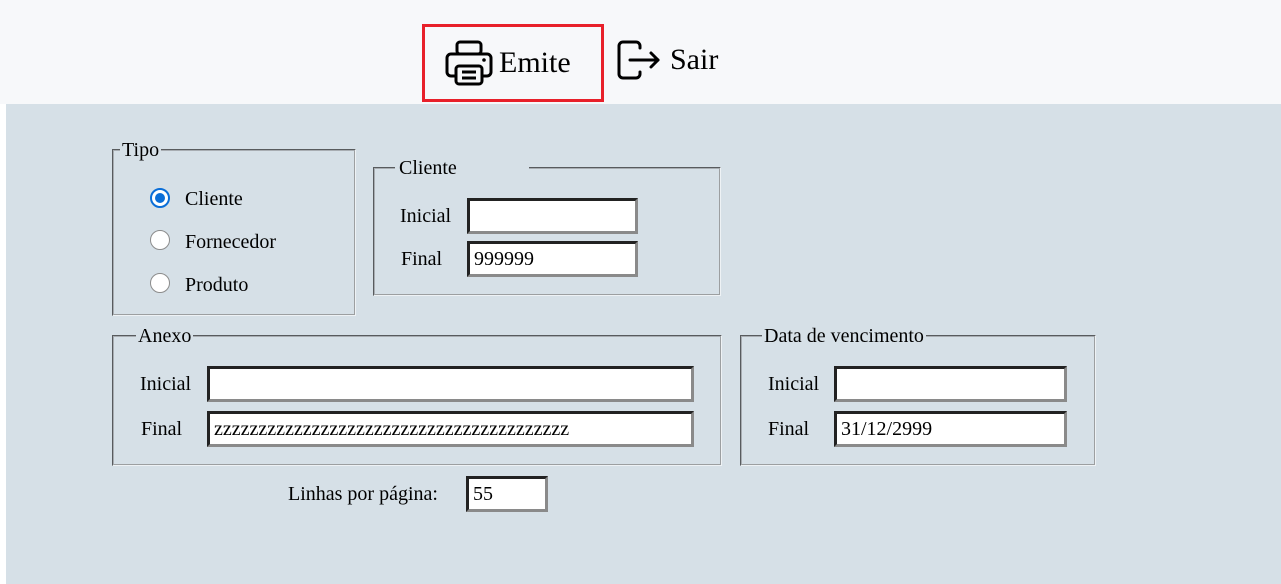 The width and height of the screenshot is (1281, 584). I want to click on radio-produto, so click(160, 283).